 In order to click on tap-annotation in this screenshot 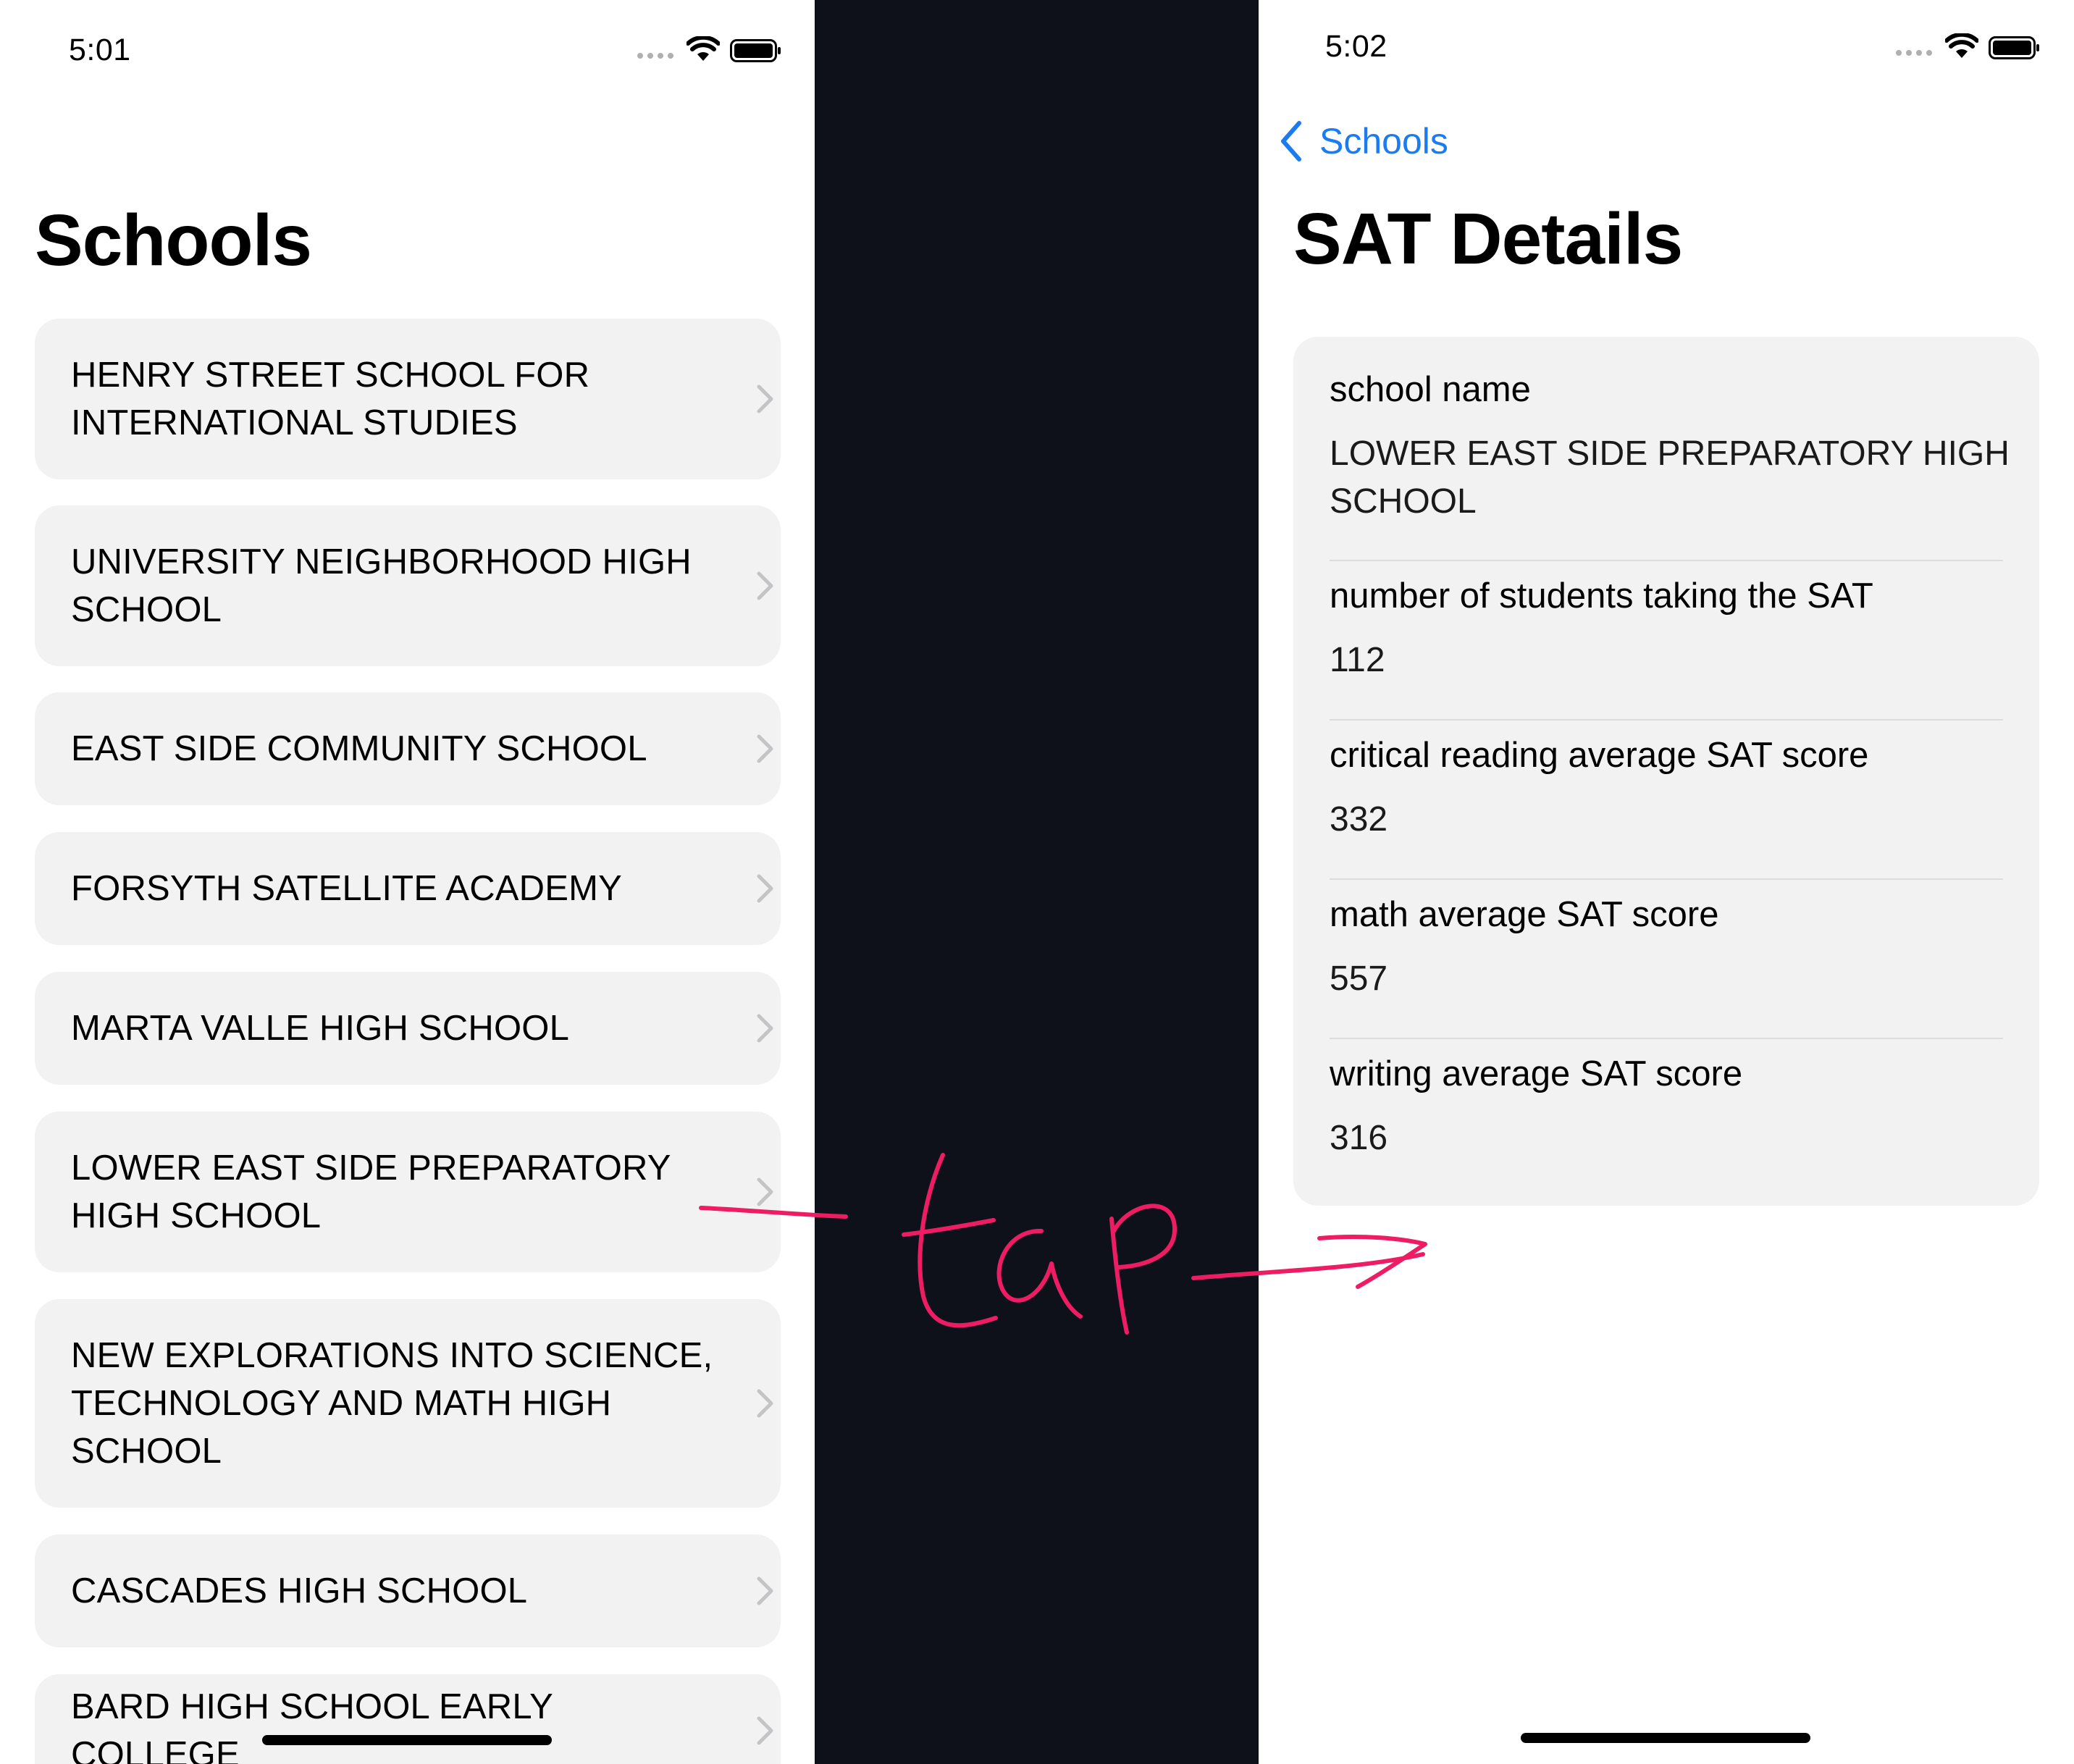, I will do `click(1063, 1244)`.